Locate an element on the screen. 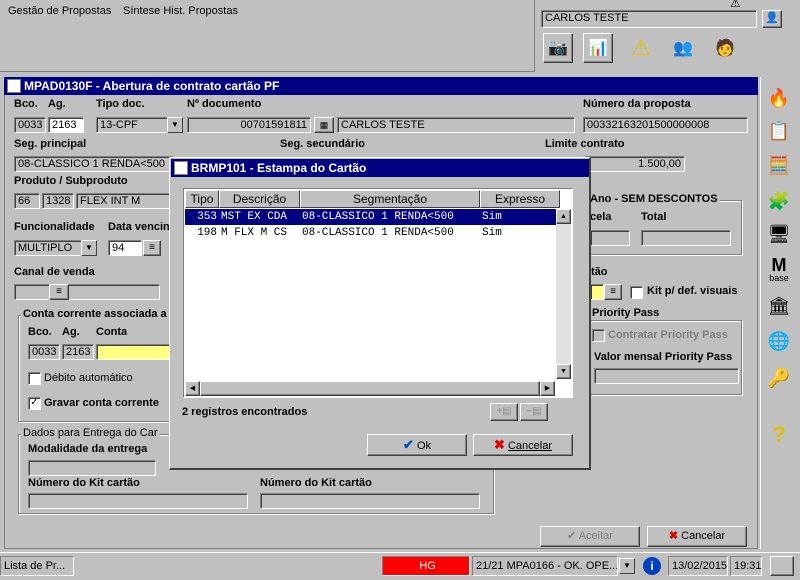 The image size is (800, 580). status-corner-icon is located at coordinates (782, 566).